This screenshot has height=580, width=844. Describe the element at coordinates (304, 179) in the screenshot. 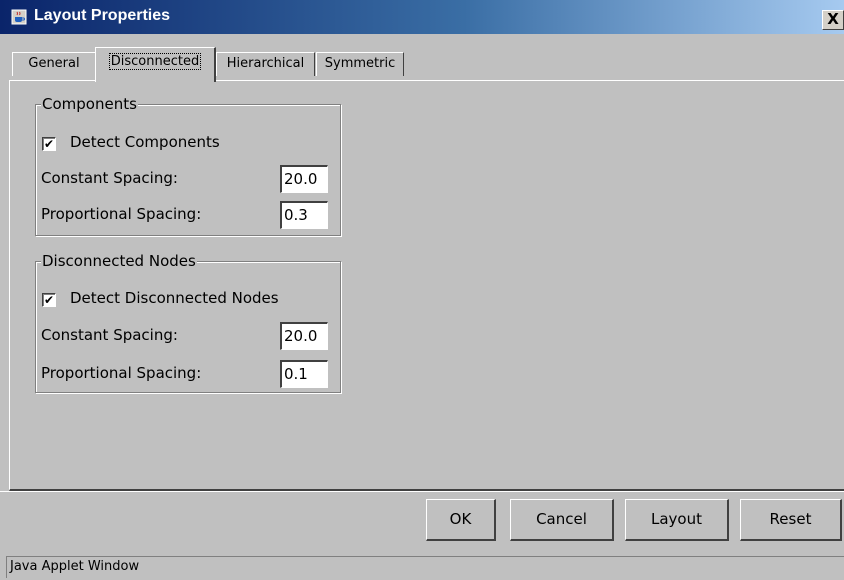

I see `components-constant-spacing-field: 20.0` at that location.